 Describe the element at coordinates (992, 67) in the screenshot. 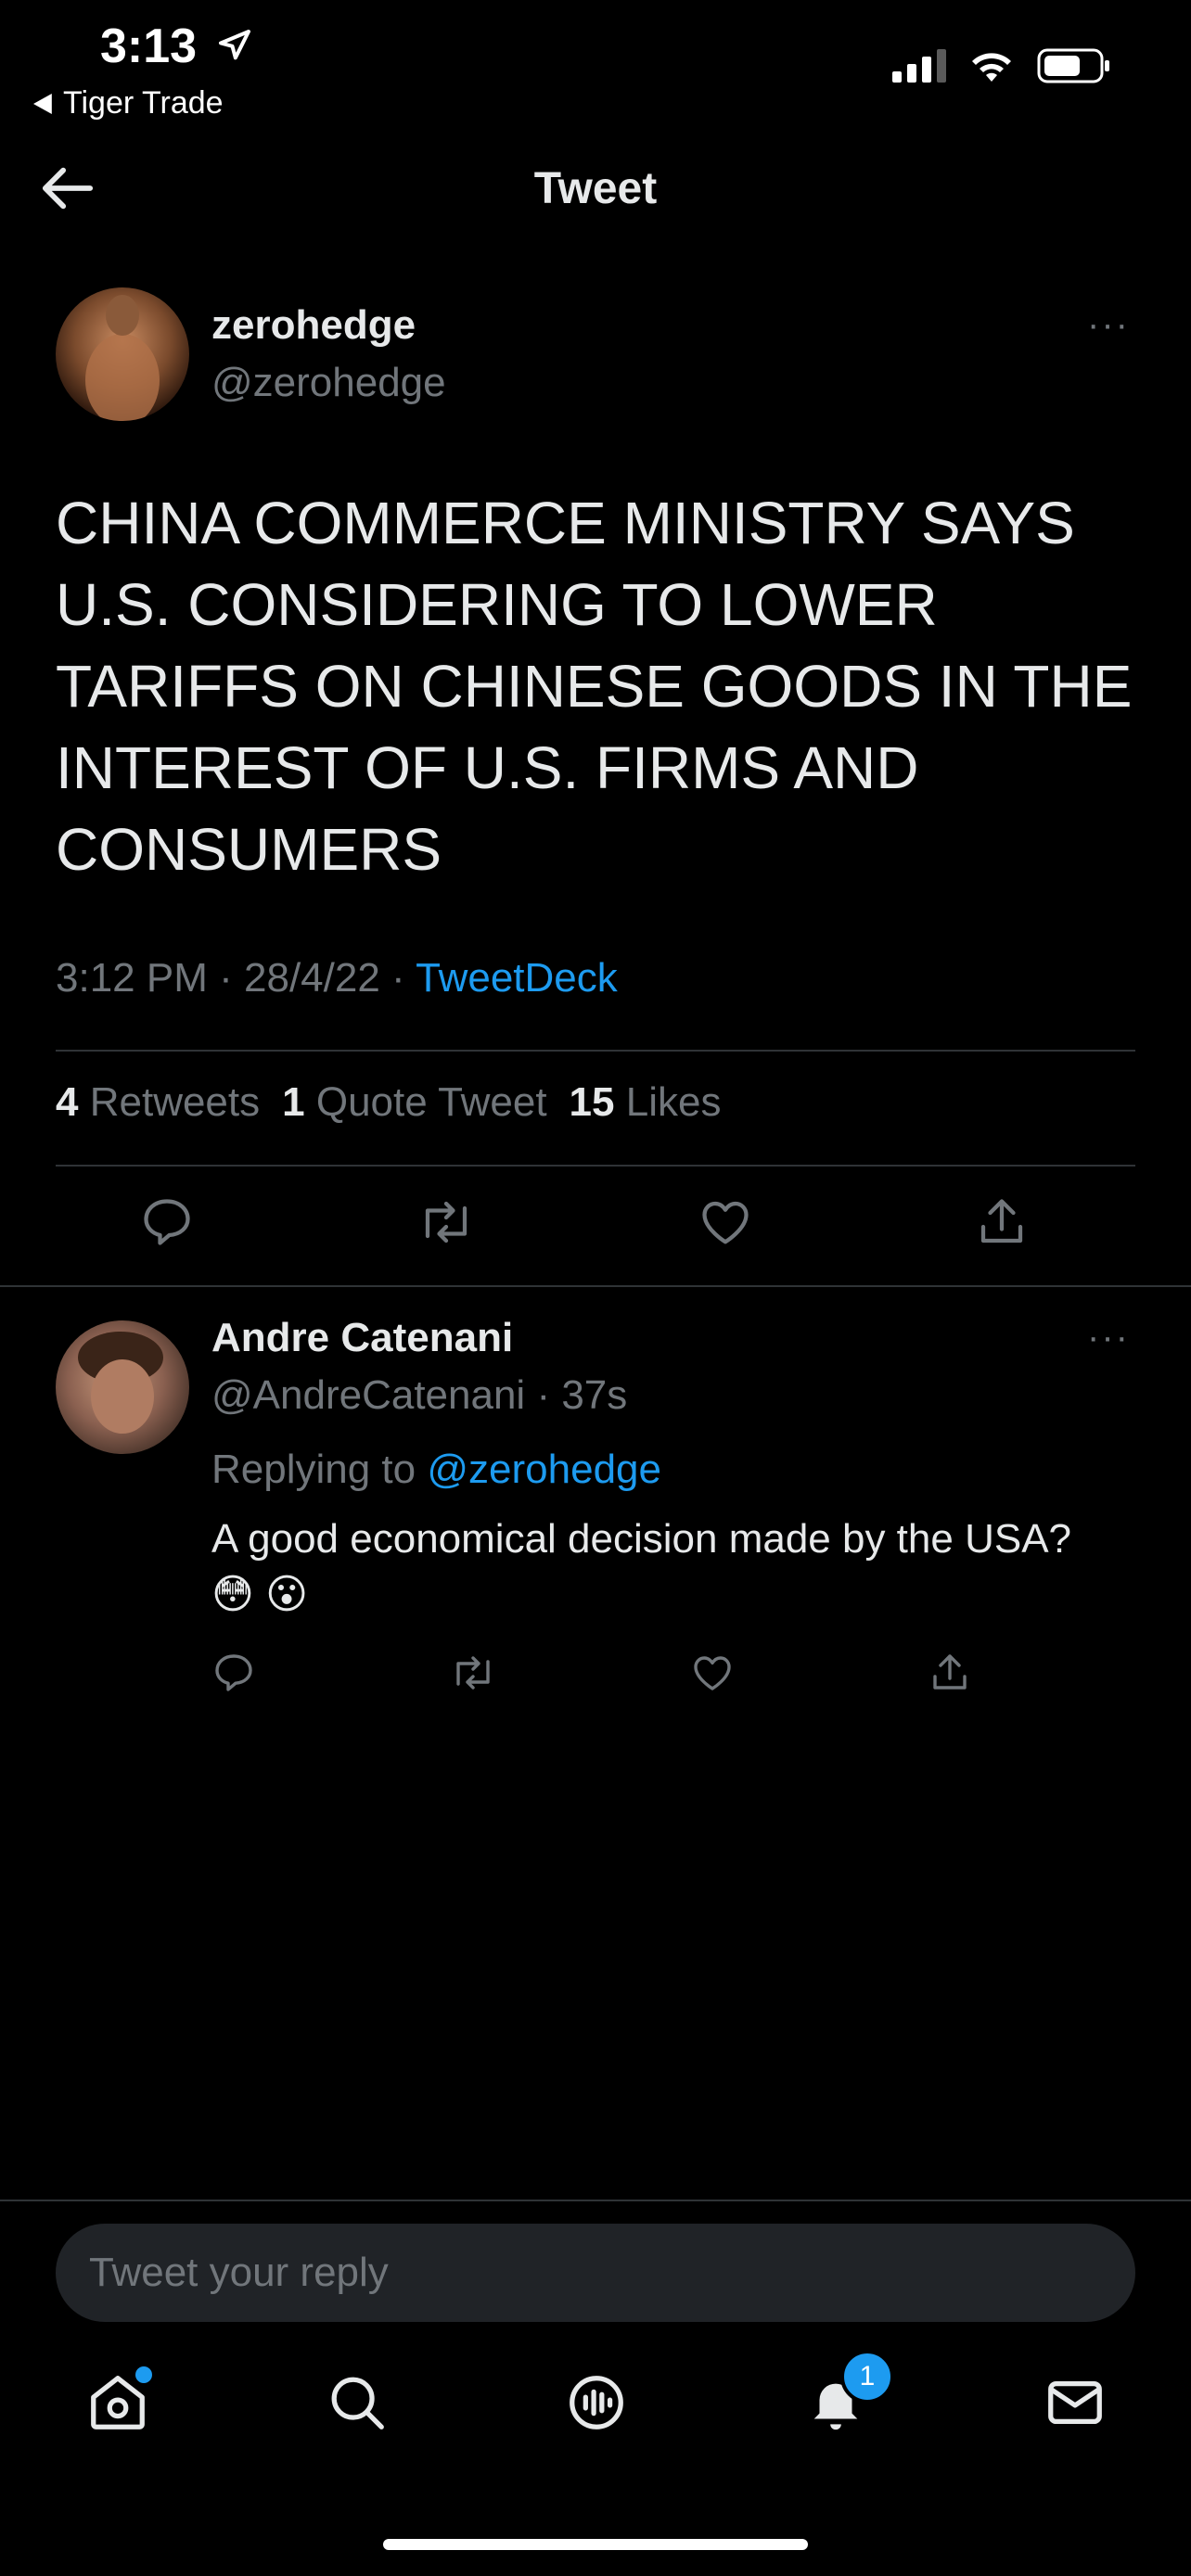

I see `wifi-icon` at that location.